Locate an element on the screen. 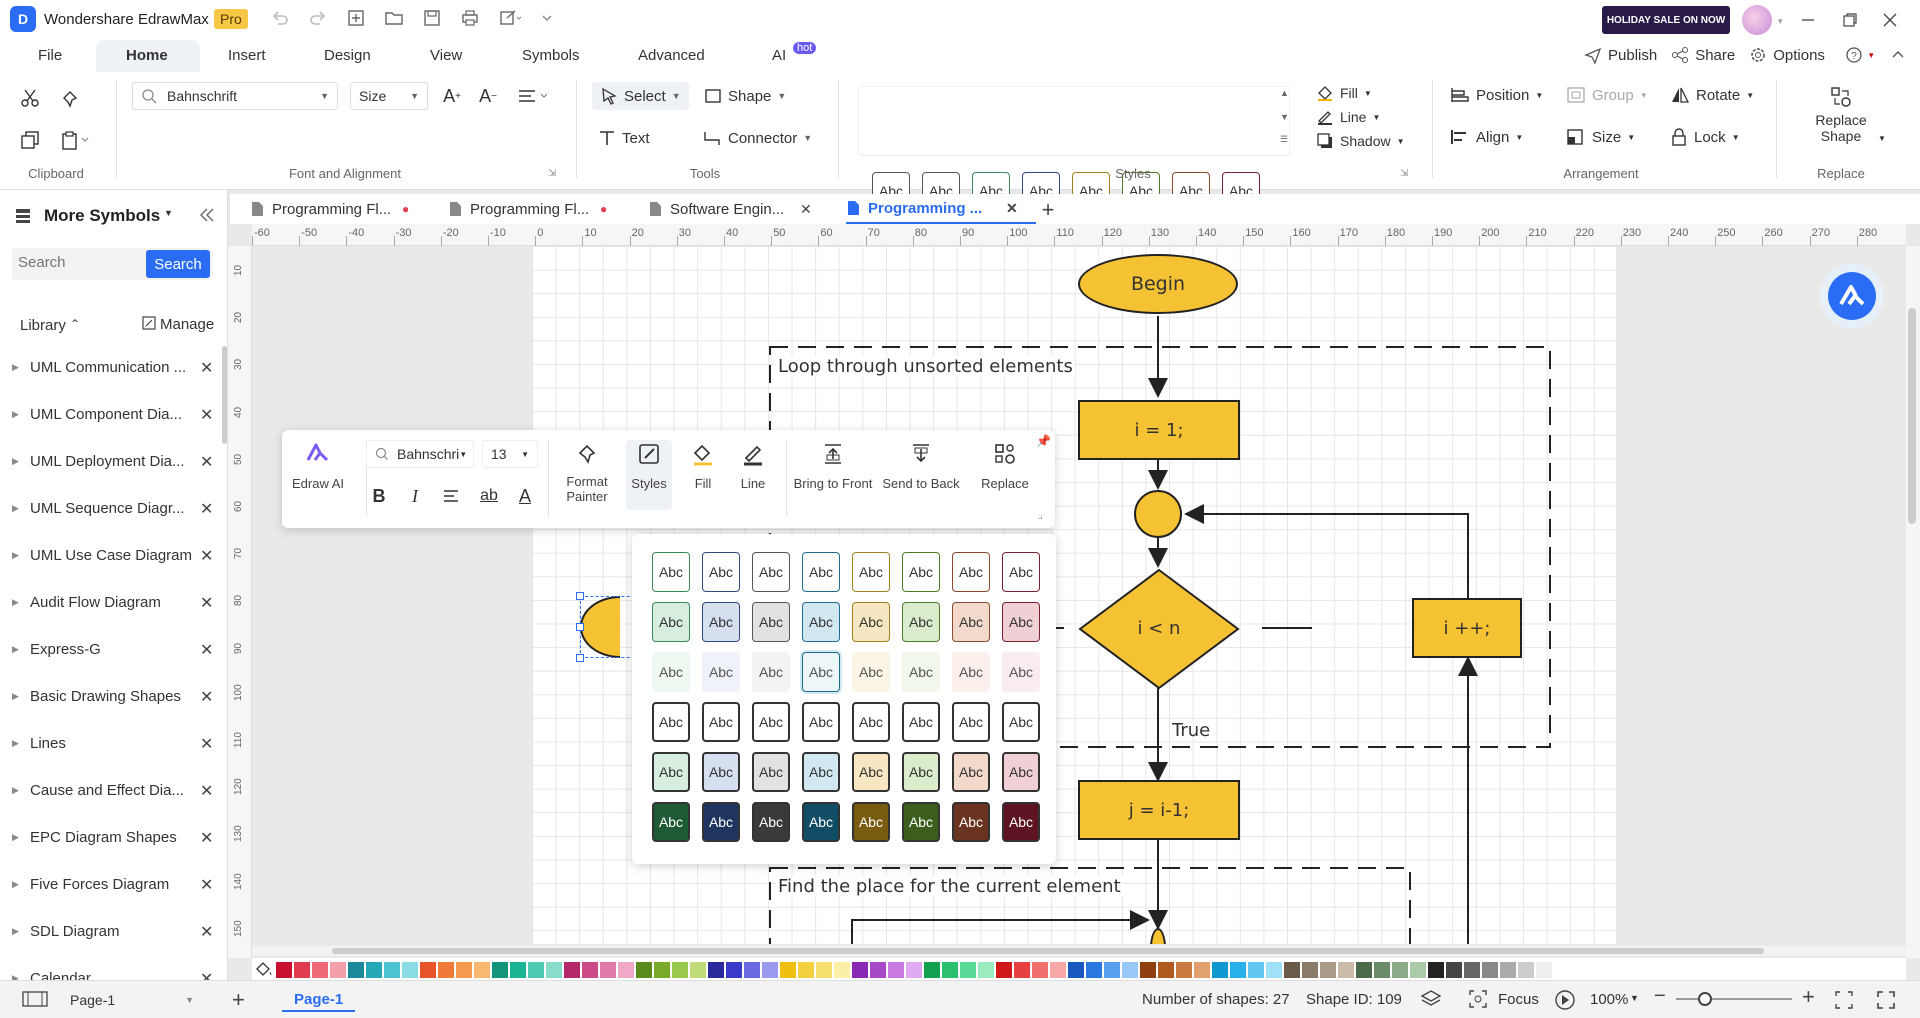 The height and width of the screenshot is (1018, 1920). library-item: ▶ UML Sequence Diagr... ✕ is located at coordinates (111, 508).